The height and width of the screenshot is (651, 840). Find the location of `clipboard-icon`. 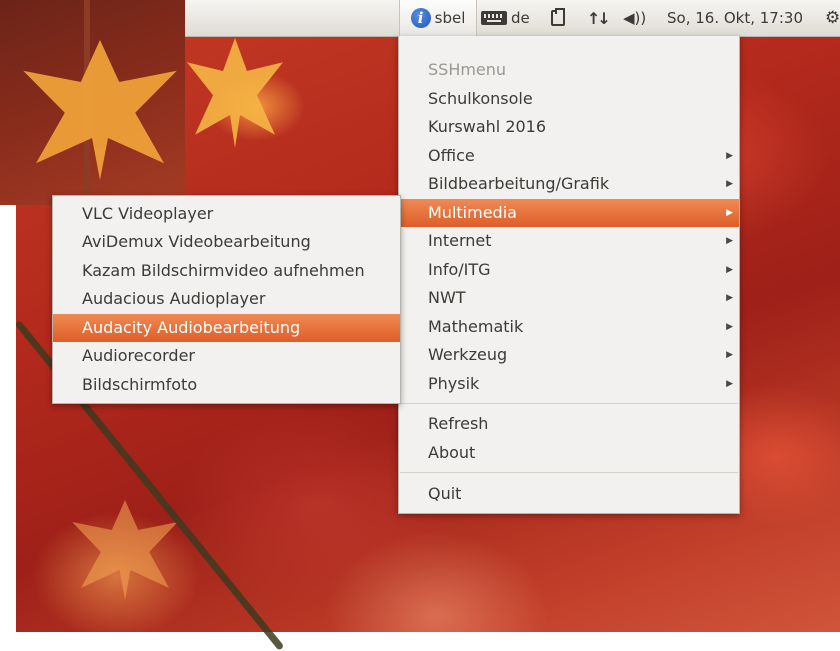

clipboard-icon is located at coordinates (558, 17).